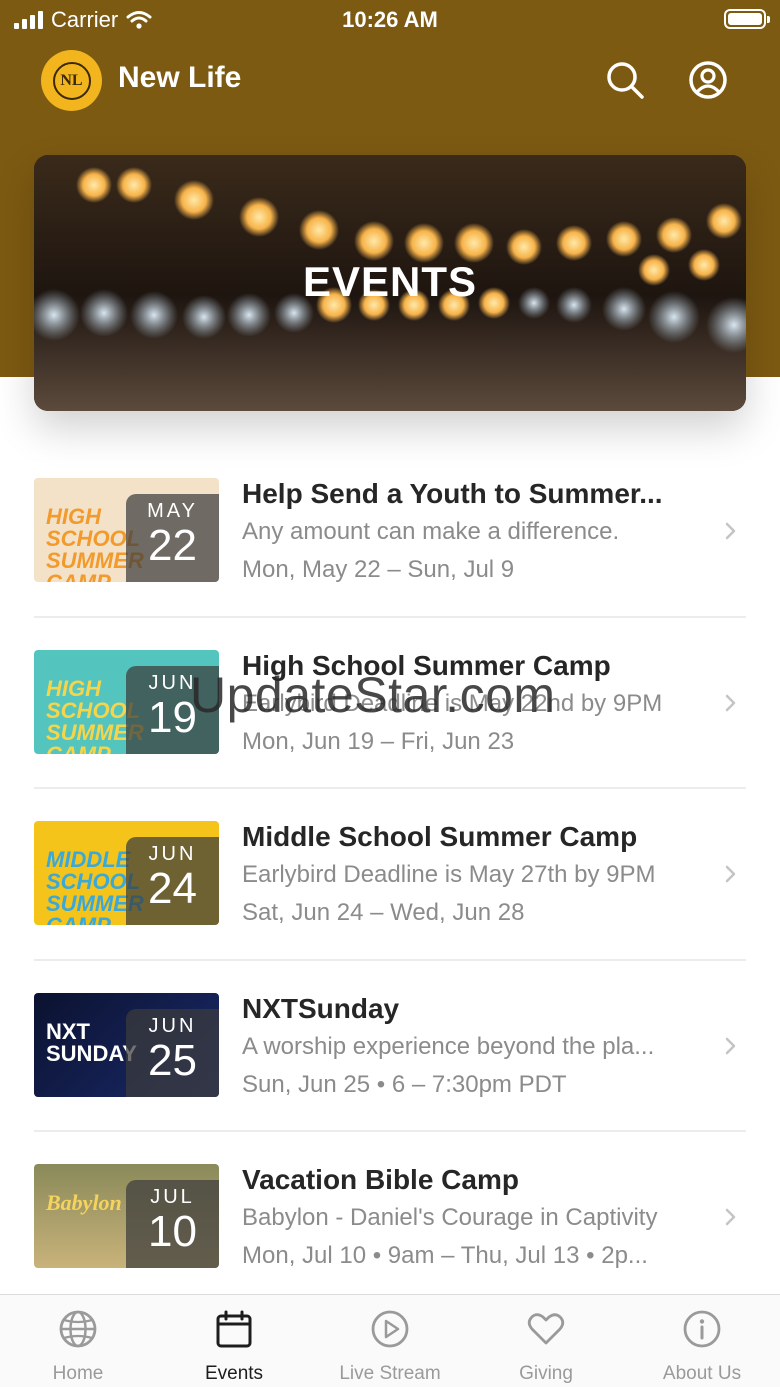 The image size is (780, 1387). I want to click on tab-bar: Home Events Live Stream Giving About Us, so click(390, 1340).